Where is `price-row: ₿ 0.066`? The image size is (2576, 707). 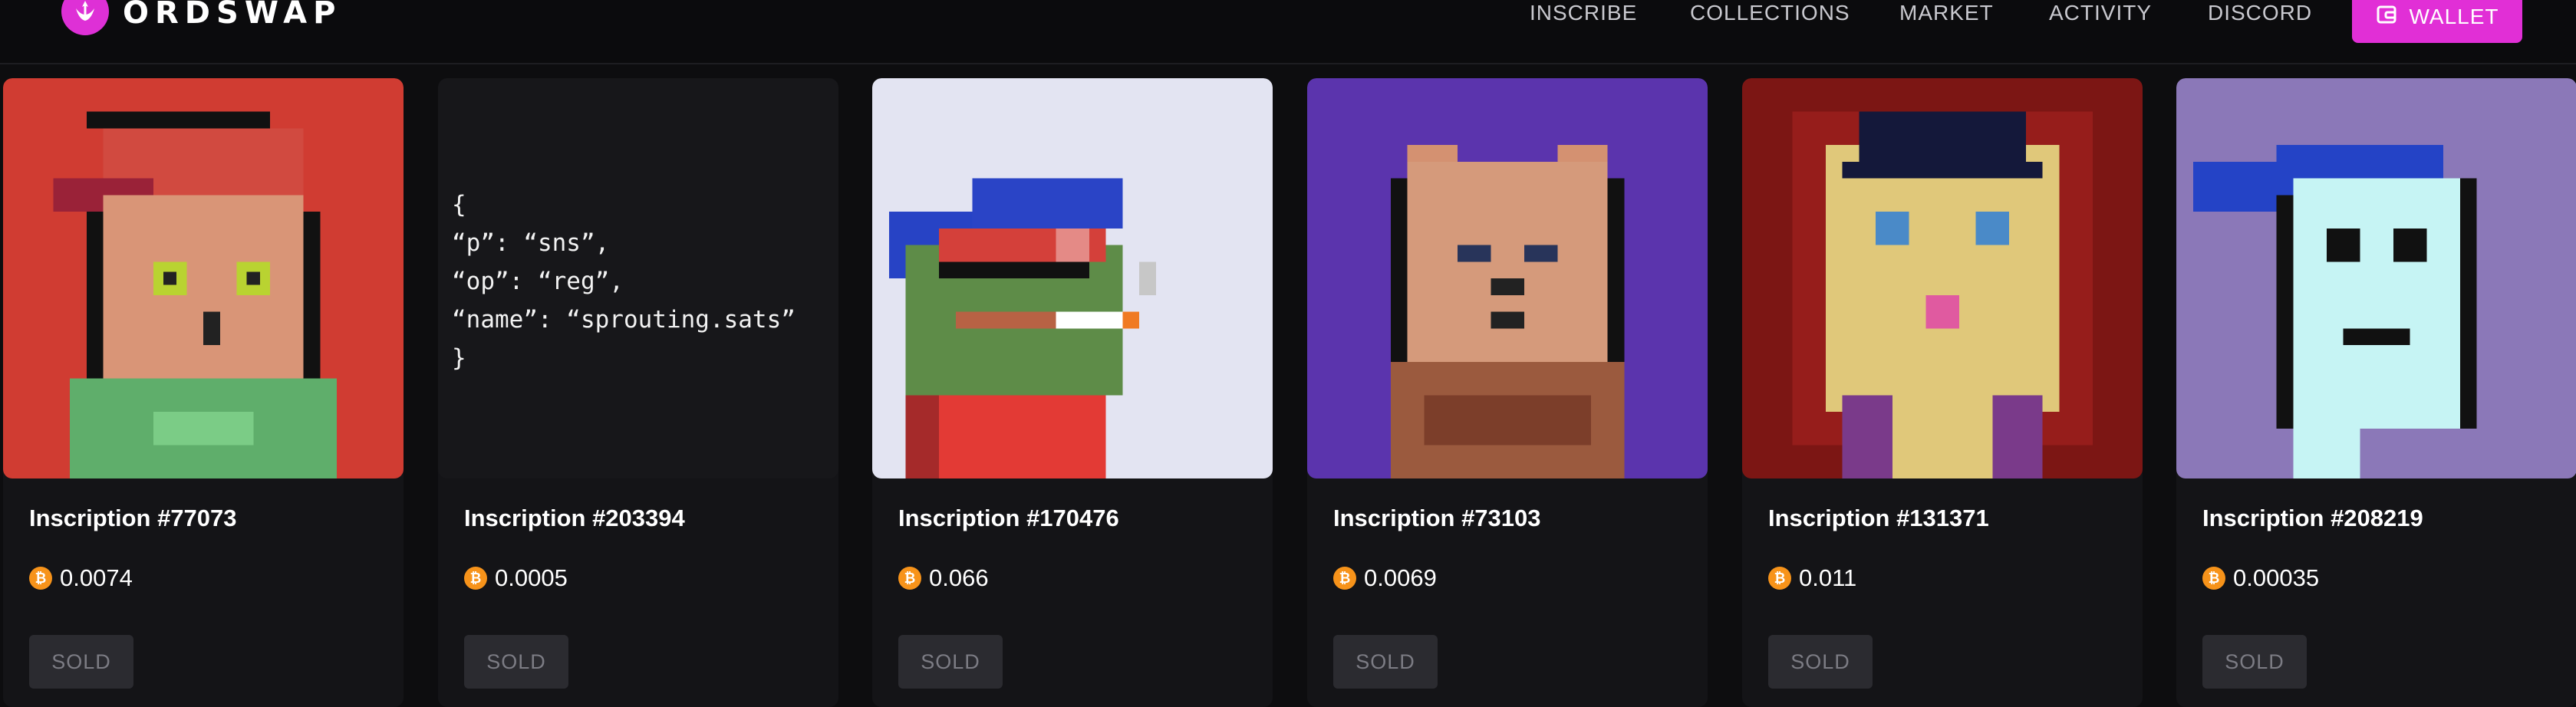 price-row: ₿ 0.066 is located at coordinates (943, 578).